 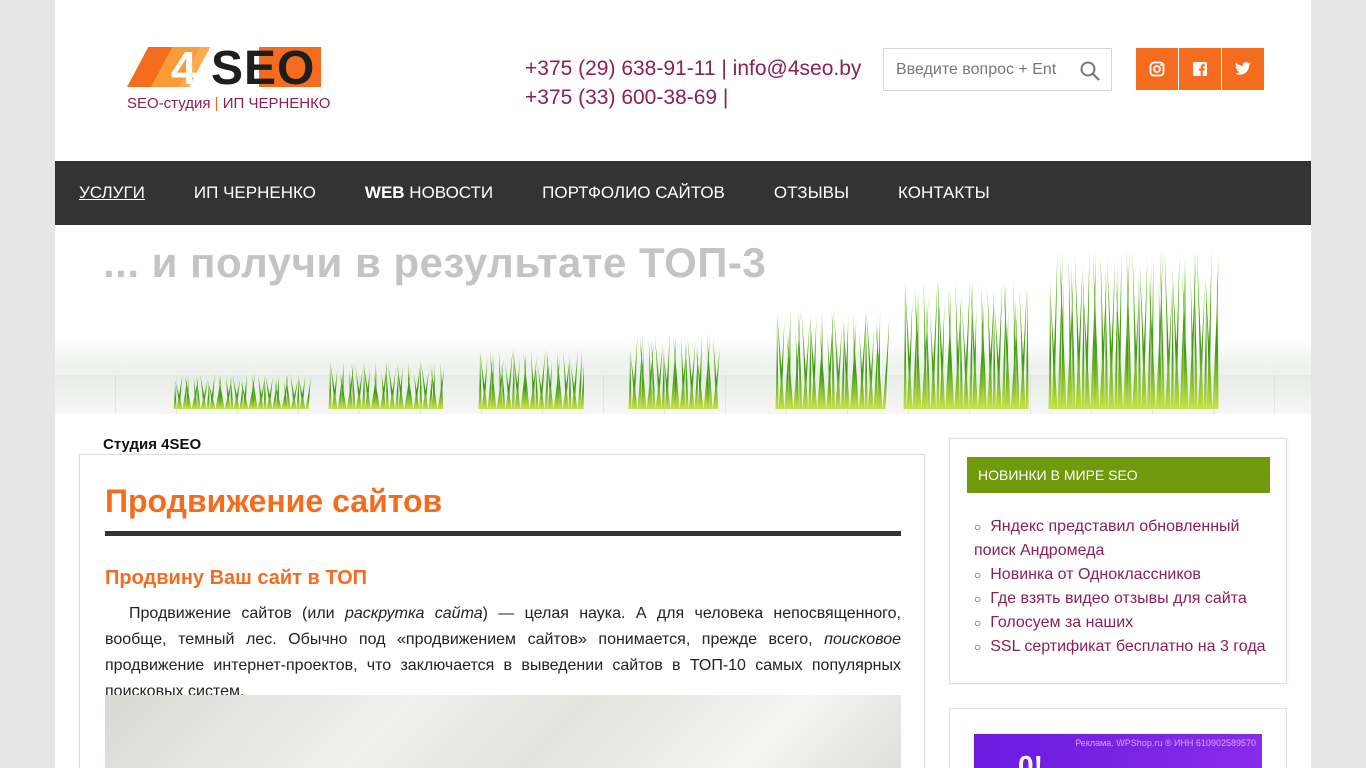 What do you see at coordinates (384, 192) in the screenshot?
I see `nav-item-web-news-bold: WEB` at bounding box center [384, 192].